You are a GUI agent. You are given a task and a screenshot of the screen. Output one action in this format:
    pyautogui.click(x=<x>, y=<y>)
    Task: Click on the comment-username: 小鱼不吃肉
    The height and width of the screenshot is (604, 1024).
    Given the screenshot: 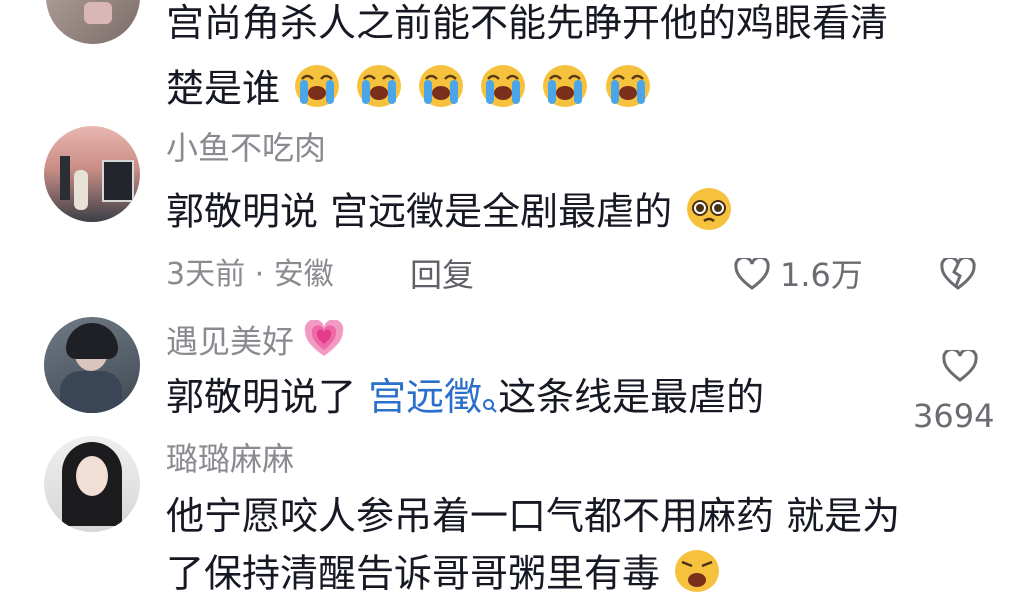 What is the action you would take?
    pyautogui.click(x=246, y=148)
    